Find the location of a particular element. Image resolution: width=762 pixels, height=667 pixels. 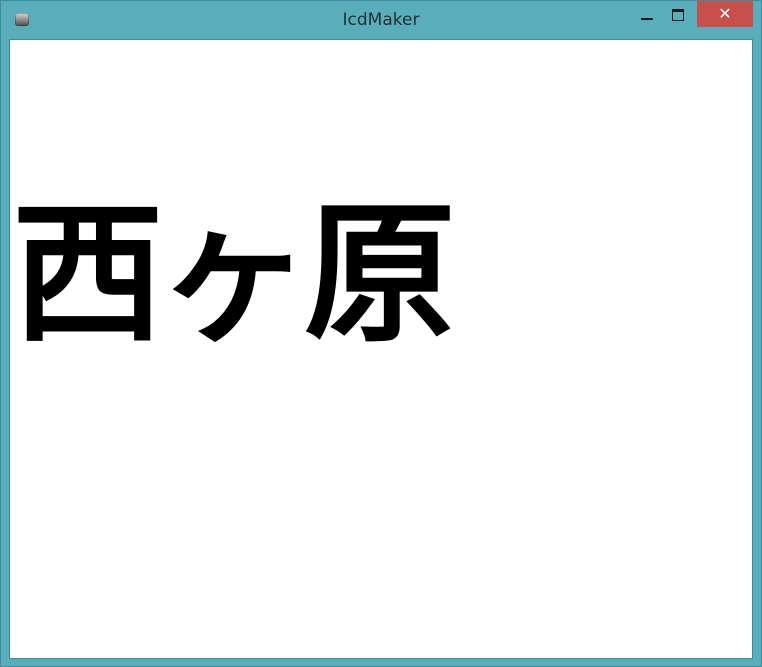

close-icon: ✕ is located at coordinates (725, 13).